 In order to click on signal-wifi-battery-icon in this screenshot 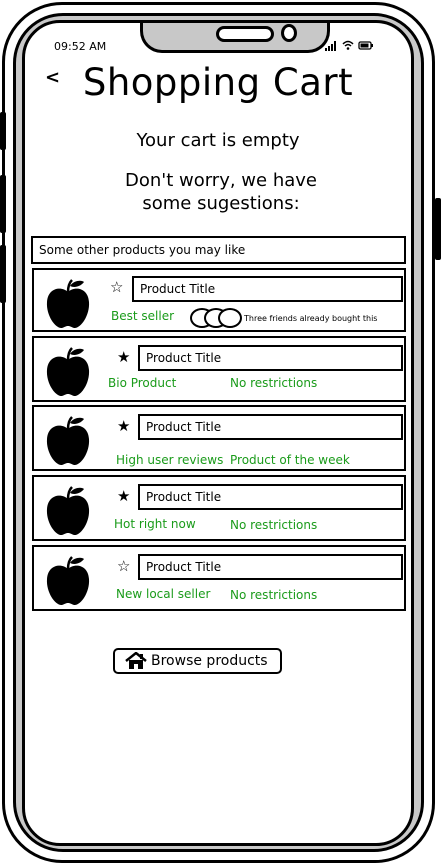, I will do `click(349, 45)`.